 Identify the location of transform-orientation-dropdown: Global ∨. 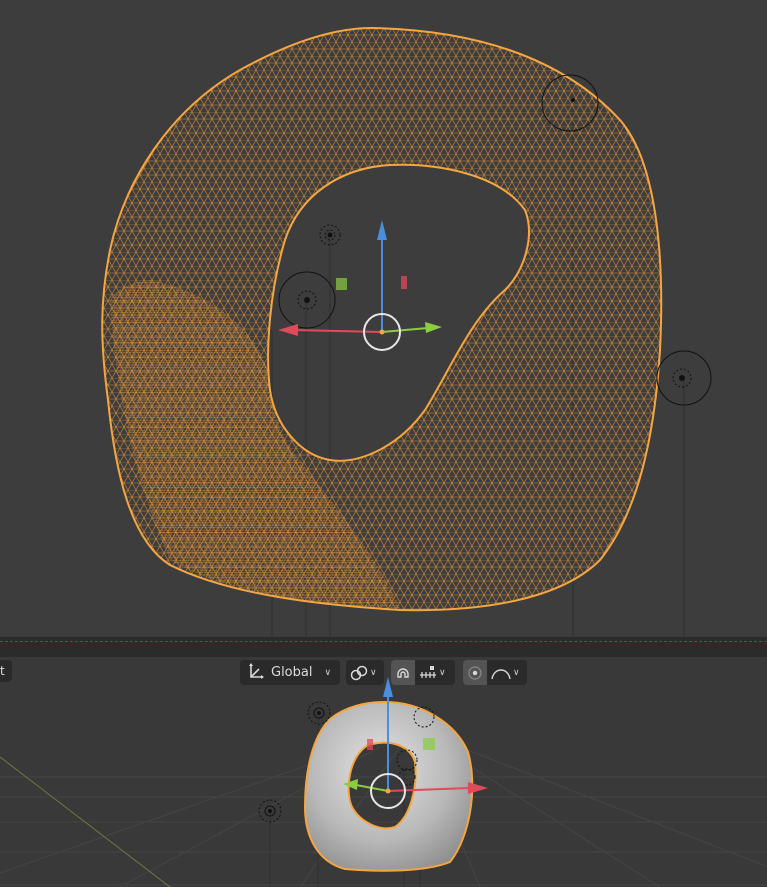
(290, 672).